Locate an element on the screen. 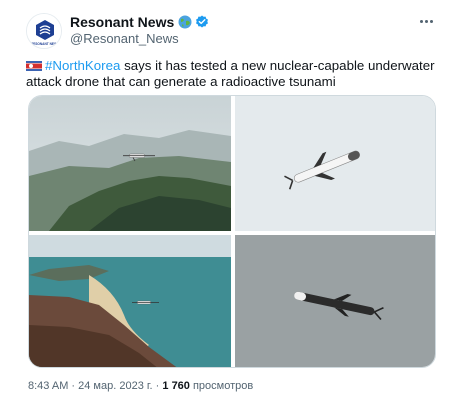 Image resolution: width=474 pixels, height=402 pixels. views-label: просмотров is located at coordinates (221, 386).